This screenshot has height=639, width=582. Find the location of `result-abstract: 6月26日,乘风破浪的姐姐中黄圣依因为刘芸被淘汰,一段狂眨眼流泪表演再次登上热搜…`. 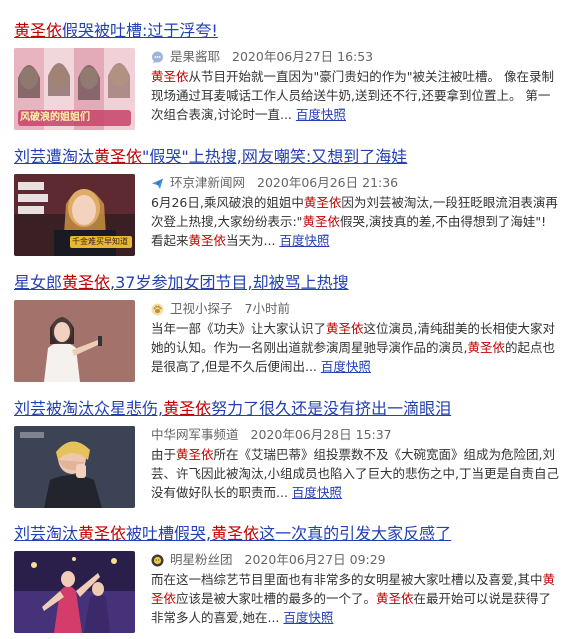

result-abstract: 6月26日,乘风破浪的姐姐中黄圣依因为刘芸被淘汰,一段狂眨眼流泪表演再次登上热搜… is located at coordinates (356, 221).